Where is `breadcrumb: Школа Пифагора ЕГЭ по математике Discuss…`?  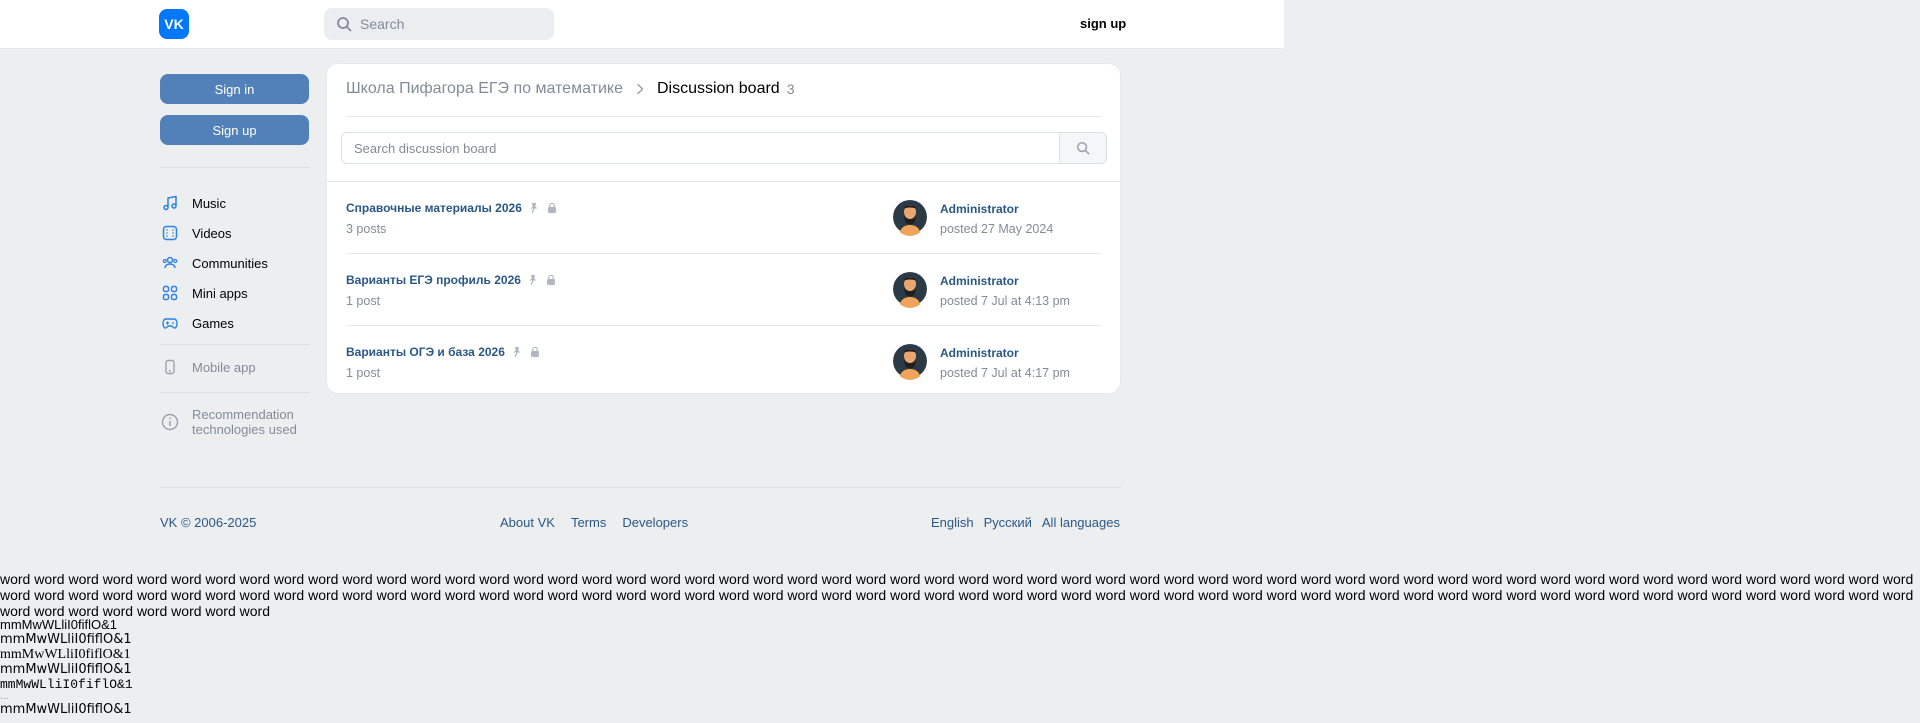
breadcrumb: Школа Пифагора ЕГЭ по математике Discuss… is located at coordinates (570, 89).